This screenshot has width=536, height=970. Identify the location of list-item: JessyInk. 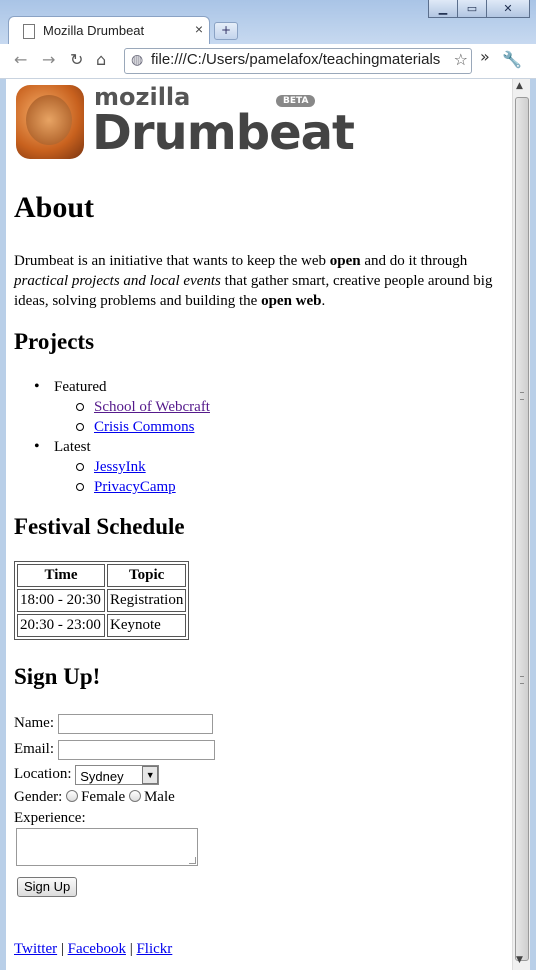
(112, 467).